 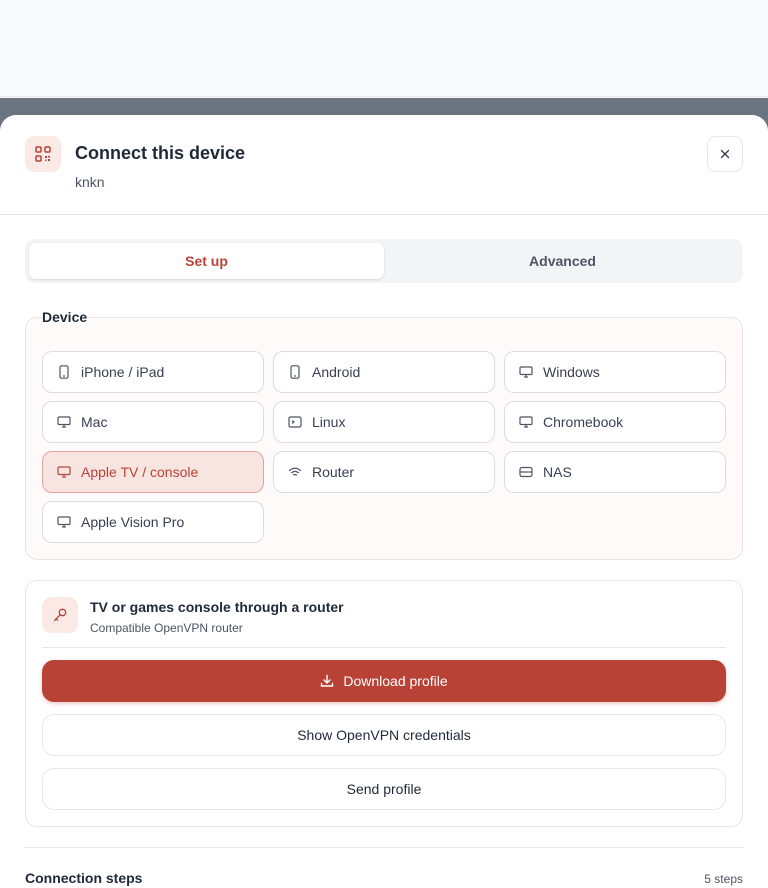 I want to click on device-option-linux: Linux, so click(x=384, y=422).